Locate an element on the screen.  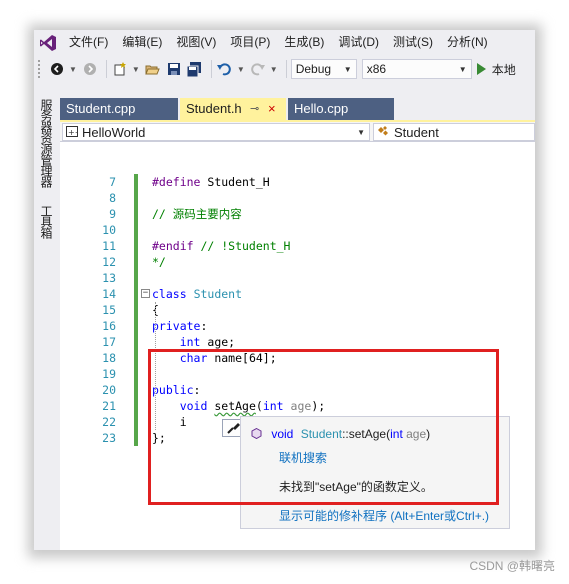
toolbar-grip-icon is located at coordinates (40, 69).